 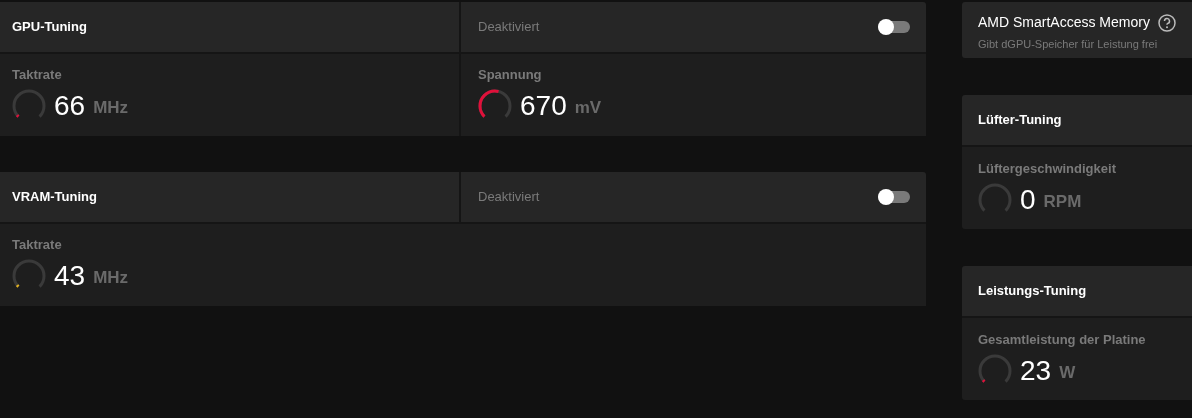 I want to click on panel-title: Leistungs-Tuning, so click(x=1032, y=291).